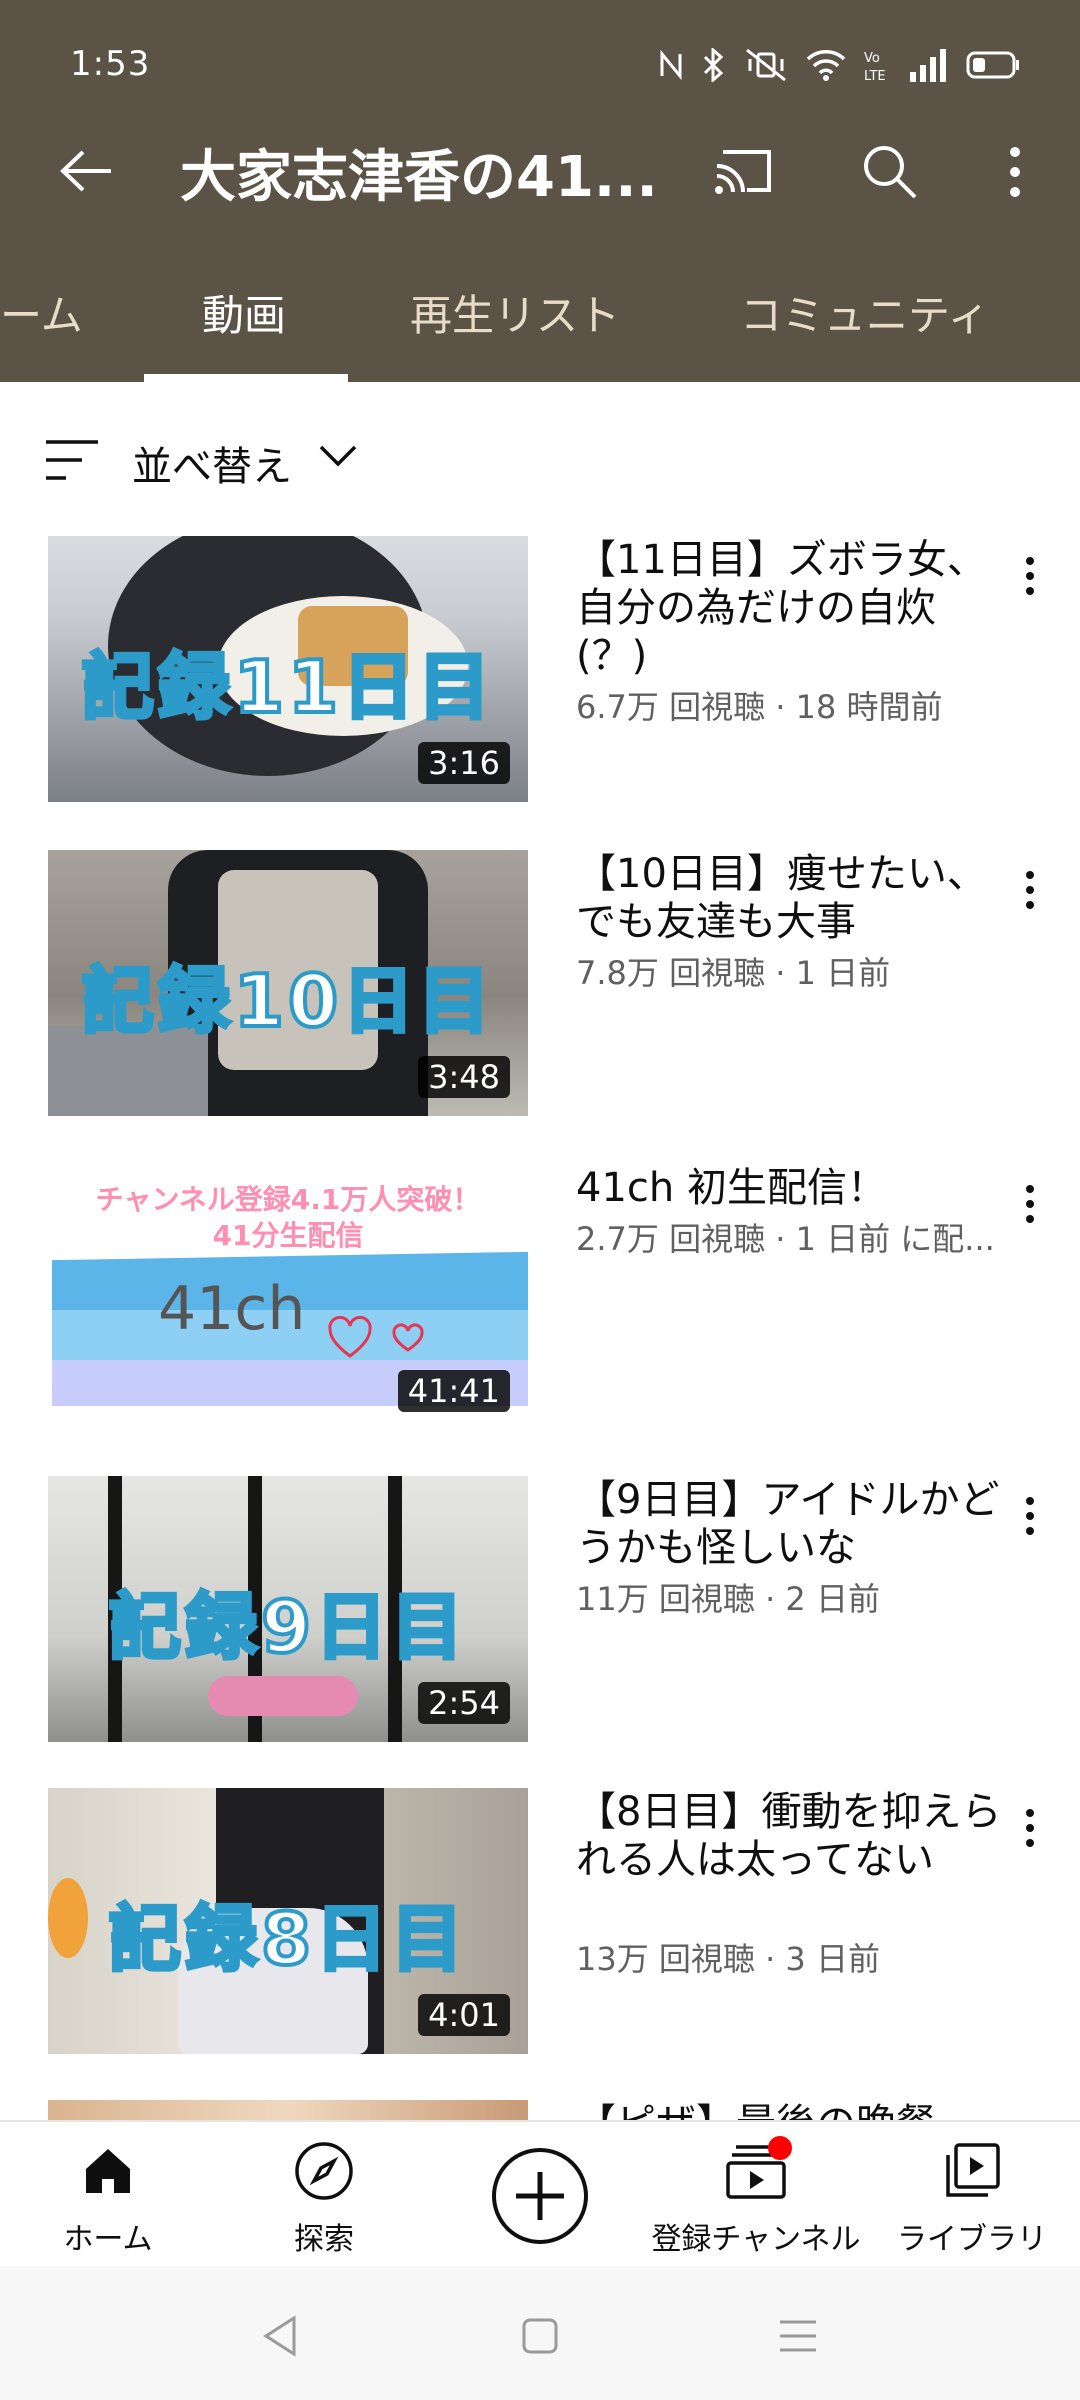 Image resolution: width=1080 pixels, height=2400 pixels. Describe the element at coordinates (864, 312) in the screenshot. I see `tab-community: コミュニティ` at that location.